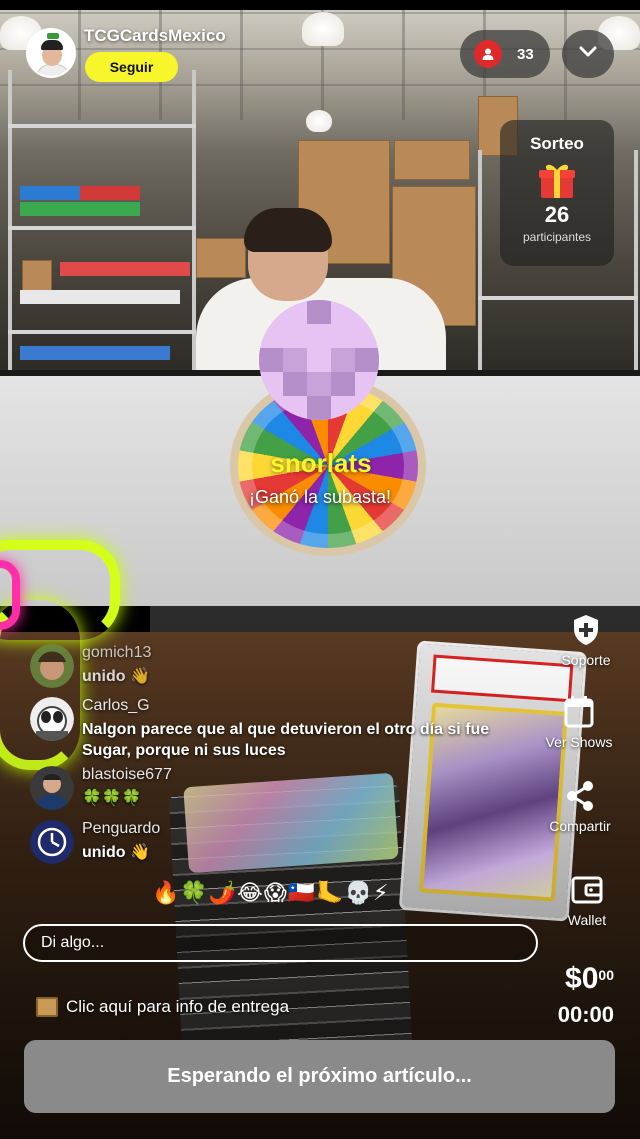 The height and width of the screenshot is (1139, 640). I want to click on chat-username: Carlos_G, so click(116, 706).